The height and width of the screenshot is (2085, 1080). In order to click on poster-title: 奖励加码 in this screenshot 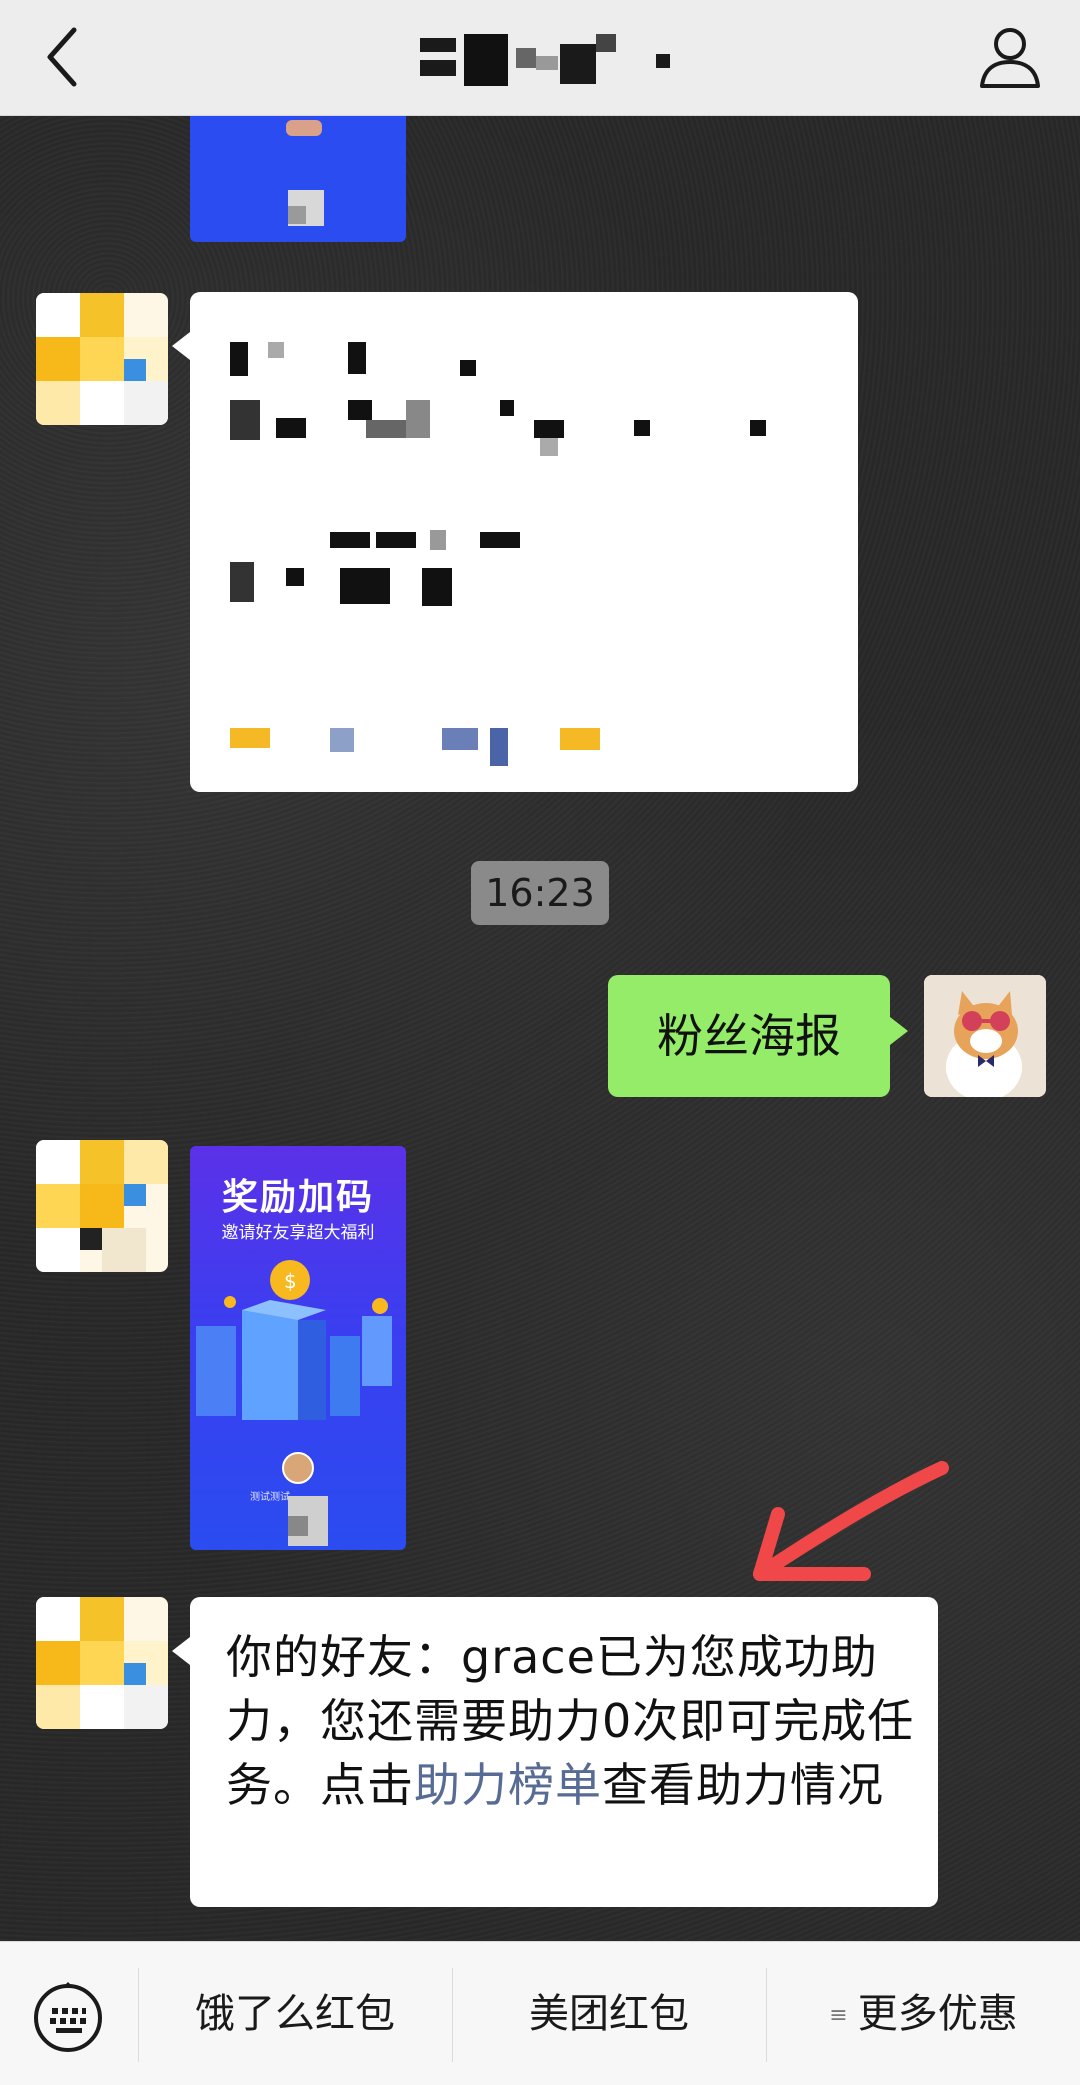, I will do `click(297, 1197)`.